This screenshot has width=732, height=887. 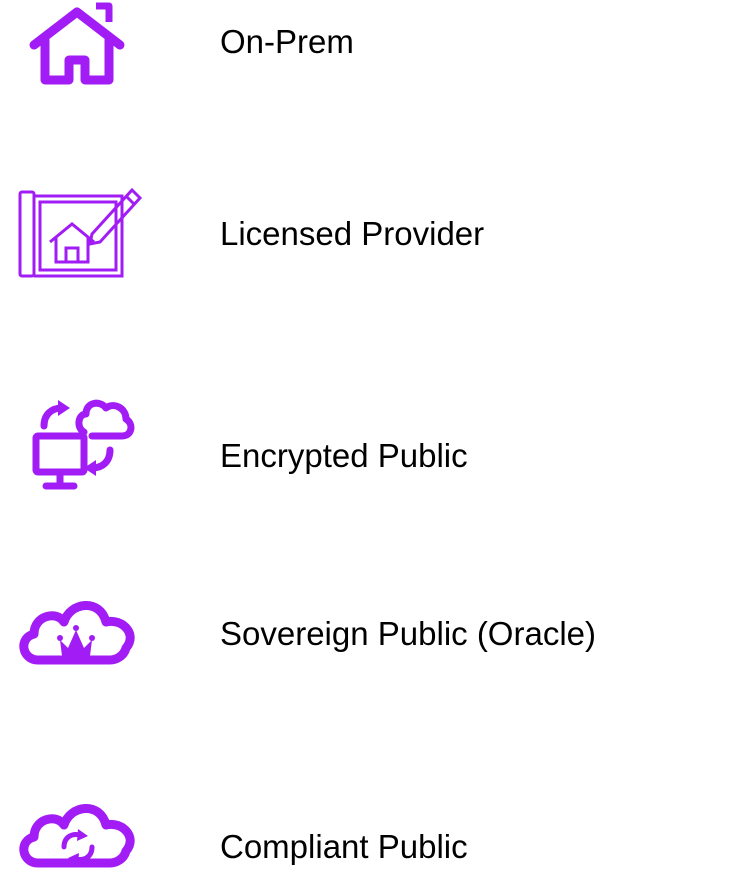 I want to click on list-item-sovereign-public: Sovereign Public (Oracle), so click(x=366, y=632).